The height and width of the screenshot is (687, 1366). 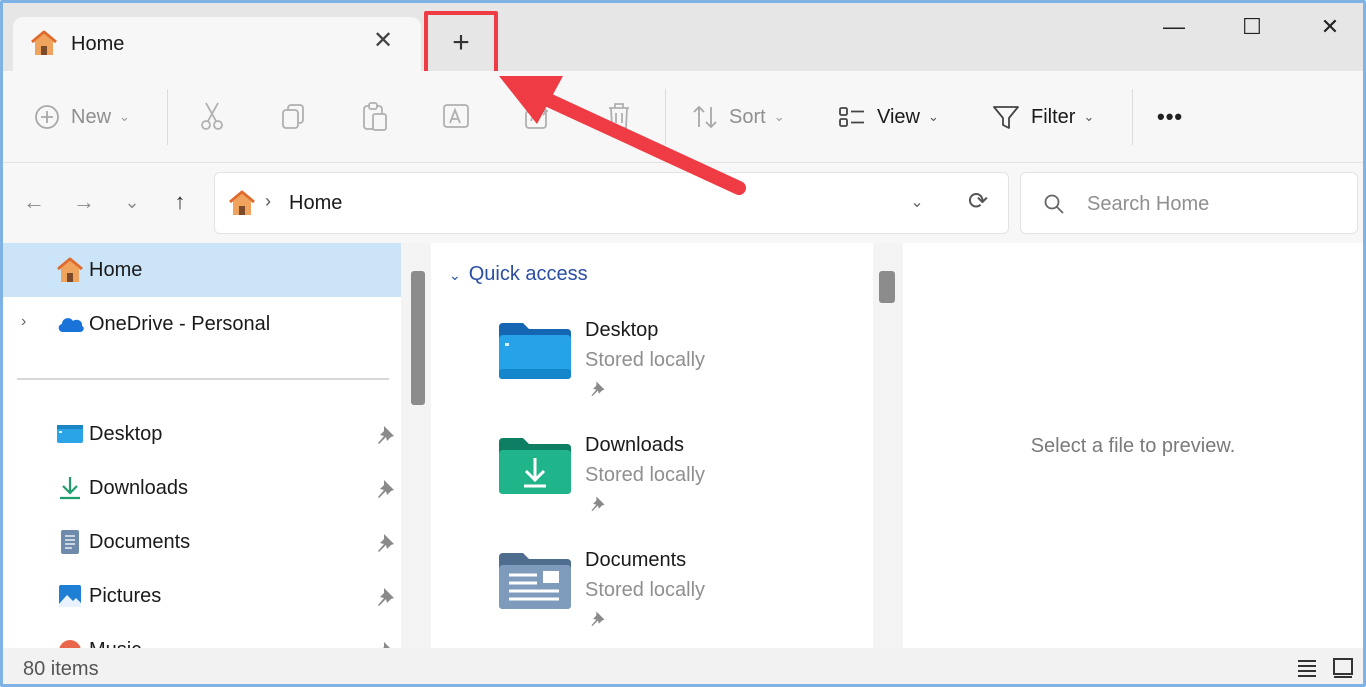 What do you see at coordinates (180, 324) in the screenshot?
I see `sidebar-item-label: OneDrive - Personal` at bounding box center [180, 324].